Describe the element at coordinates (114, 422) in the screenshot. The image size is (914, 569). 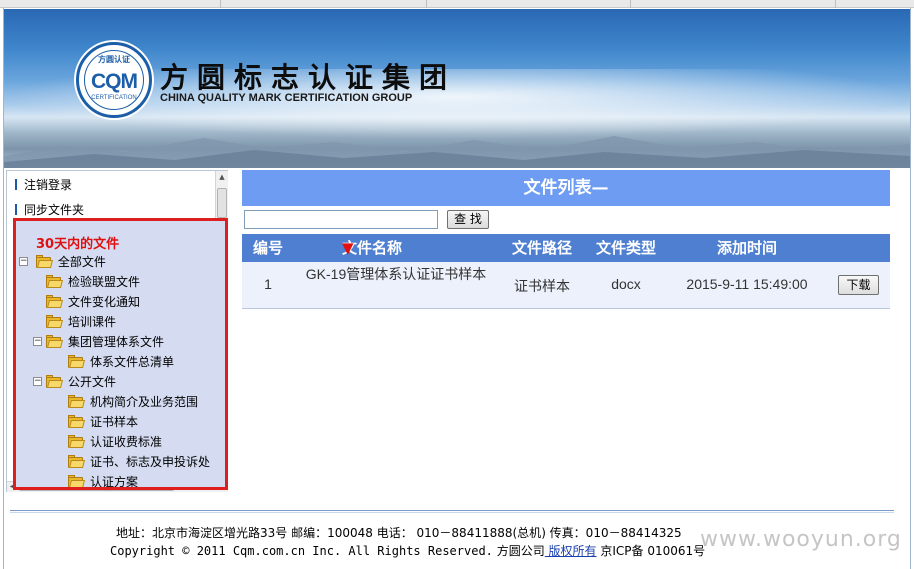
I see `tree-node-label: 证书样本` at that location.